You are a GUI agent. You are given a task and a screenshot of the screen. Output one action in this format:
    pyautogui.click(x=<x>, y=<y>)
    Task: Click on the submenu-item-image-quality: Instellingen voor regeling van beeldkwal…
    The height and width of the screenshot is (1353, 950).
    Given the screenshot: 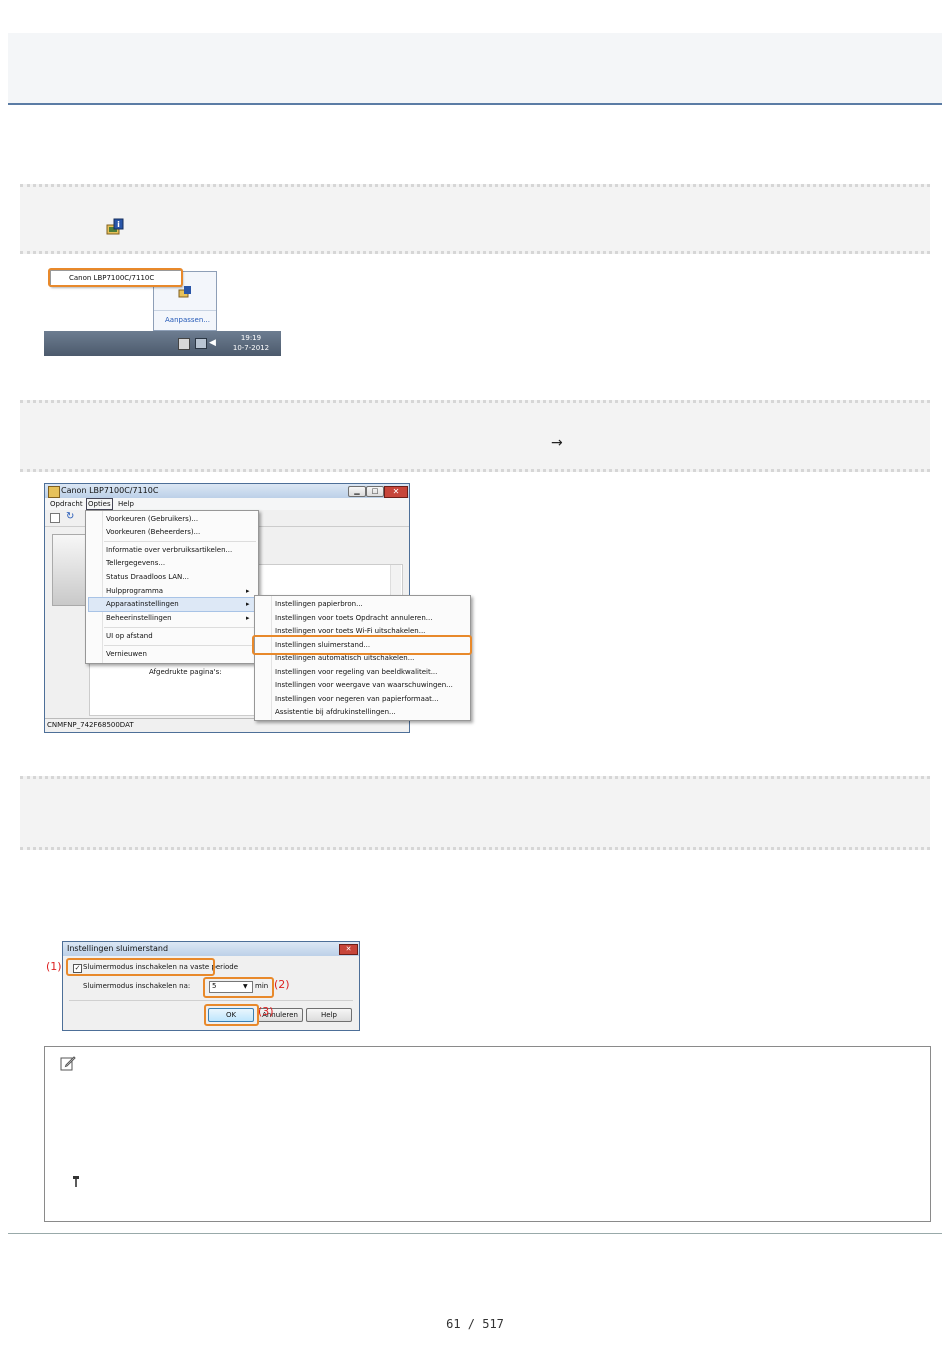 What is the action you would take?
    pyautogui.click(x=356, y=672)
    